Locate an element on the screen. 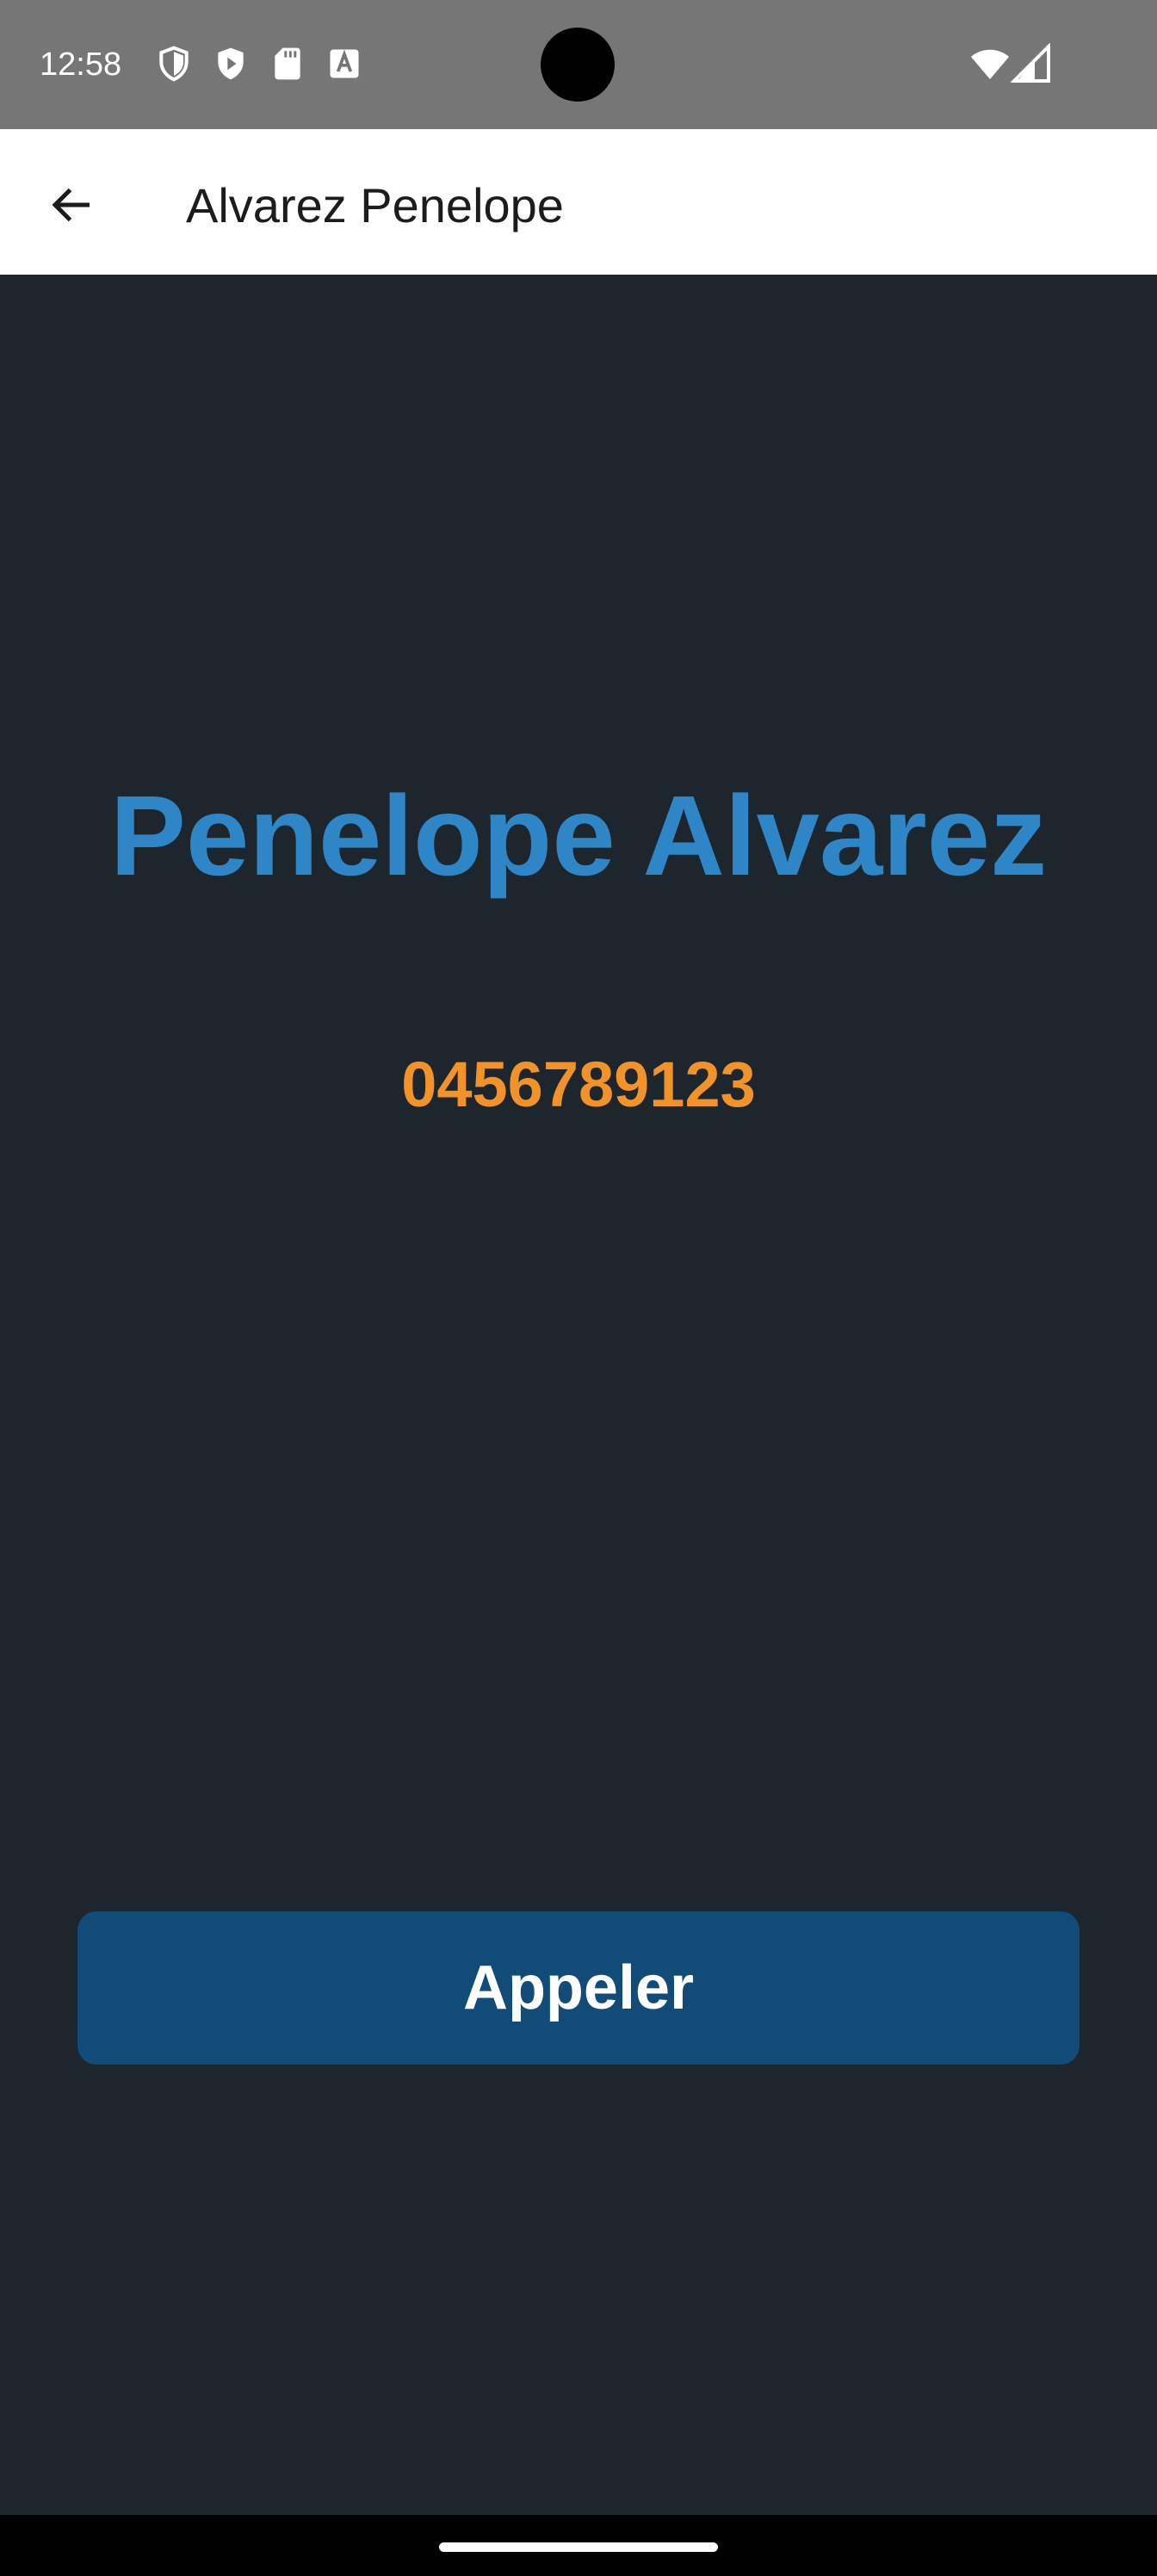 The width and height of the screenshot is (1157, 2576). sd-card-icon is located at coordinates (287, 64).